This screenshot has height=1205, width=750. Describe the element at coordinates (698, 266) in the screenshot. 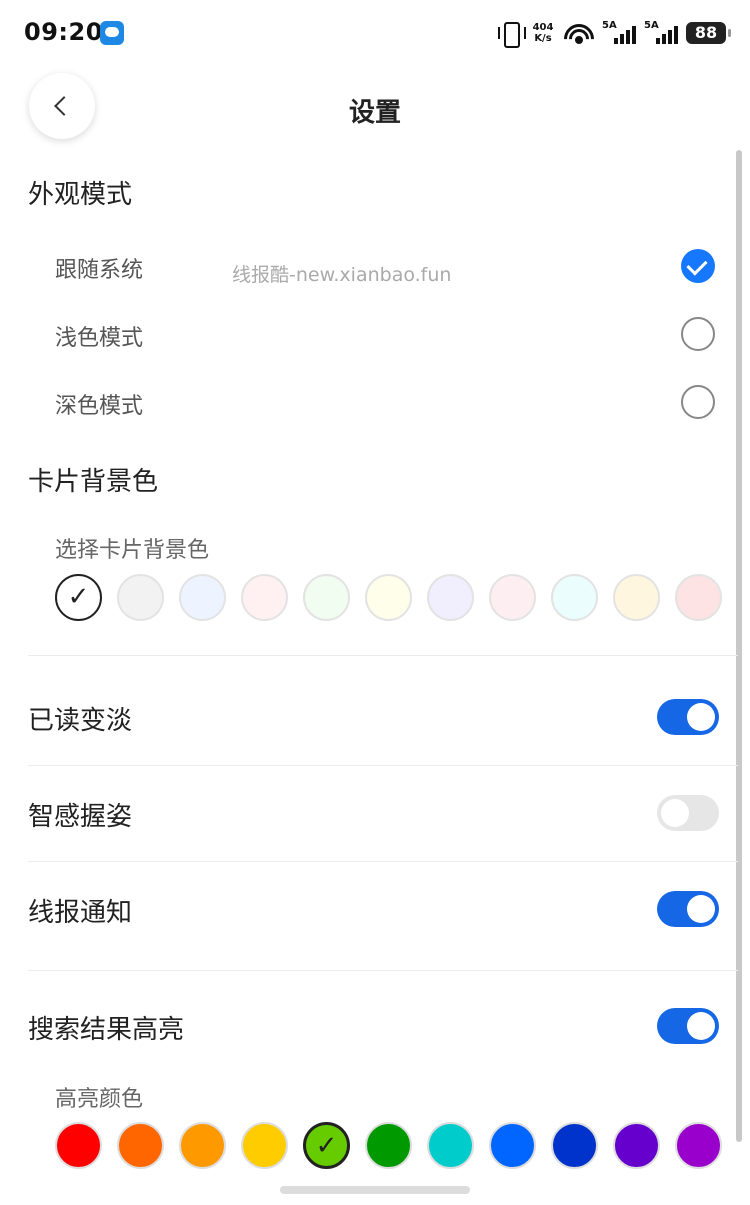

I see `radio-follow-system` at that location.